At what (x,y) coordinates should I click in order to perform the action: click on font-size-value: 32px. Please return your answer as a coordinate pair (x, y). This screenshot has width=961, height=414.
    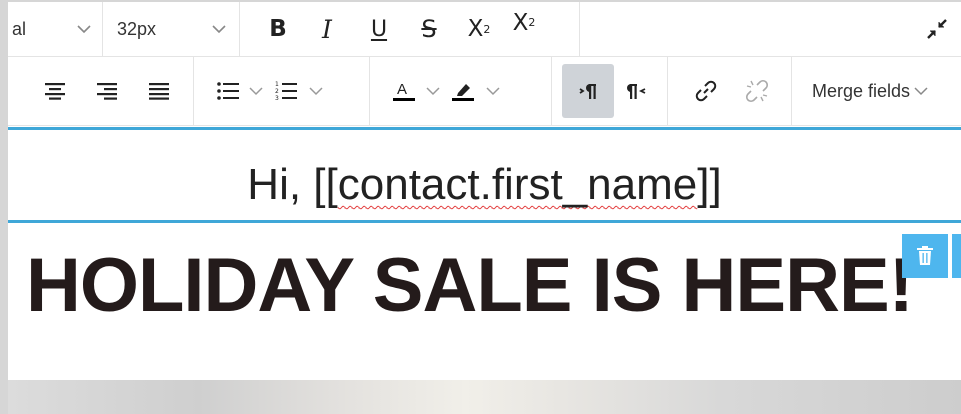
    Looking at the image, I should click on (137, 28).